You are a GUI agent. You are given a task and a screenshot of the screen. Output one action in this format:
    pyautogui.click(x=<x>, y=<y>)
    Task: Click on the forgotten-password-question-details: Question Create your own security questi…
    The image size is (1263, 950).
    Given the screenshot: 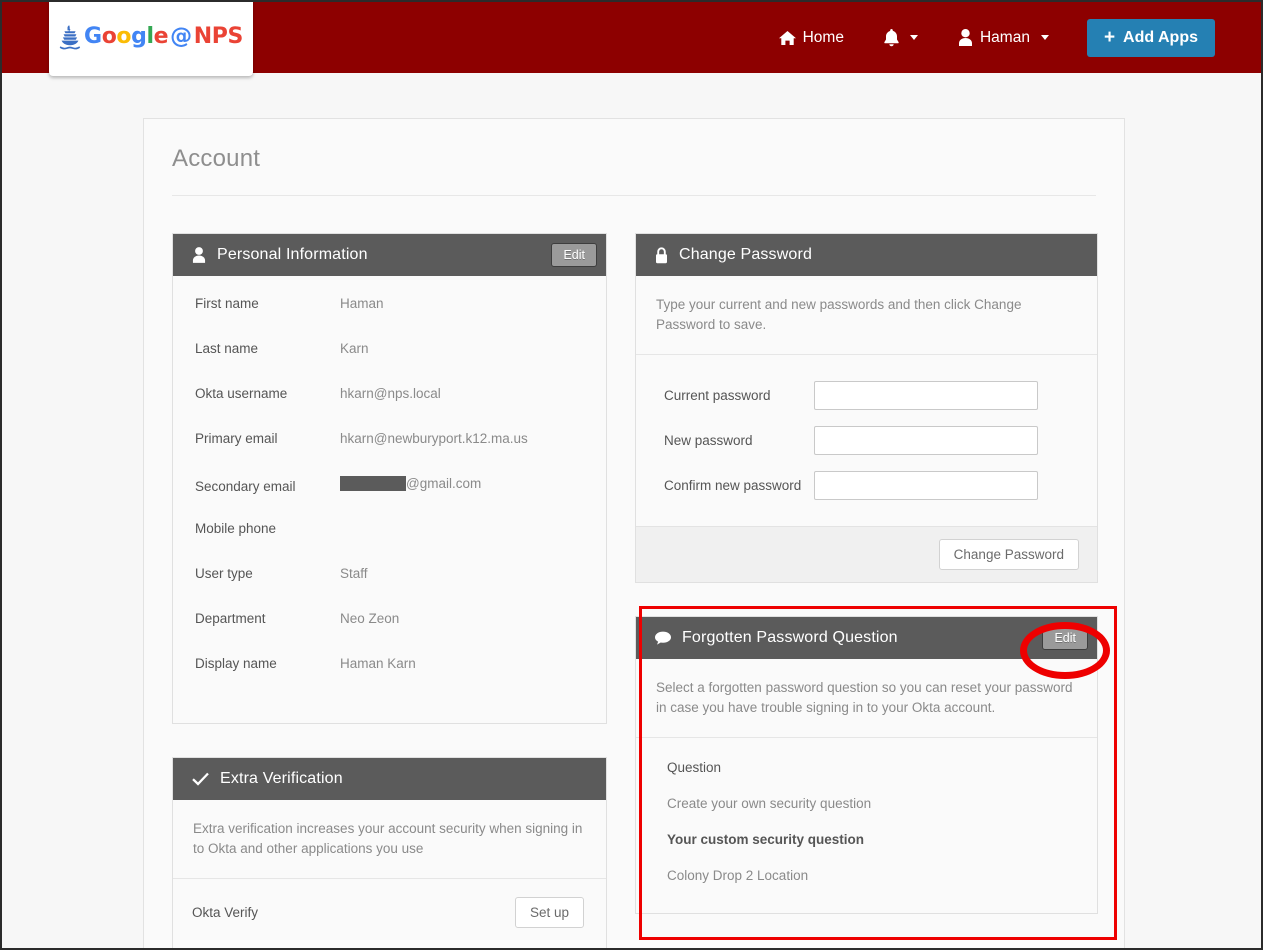 What is the action you would take?
    pyautogui.click(x=866, y=825)
    